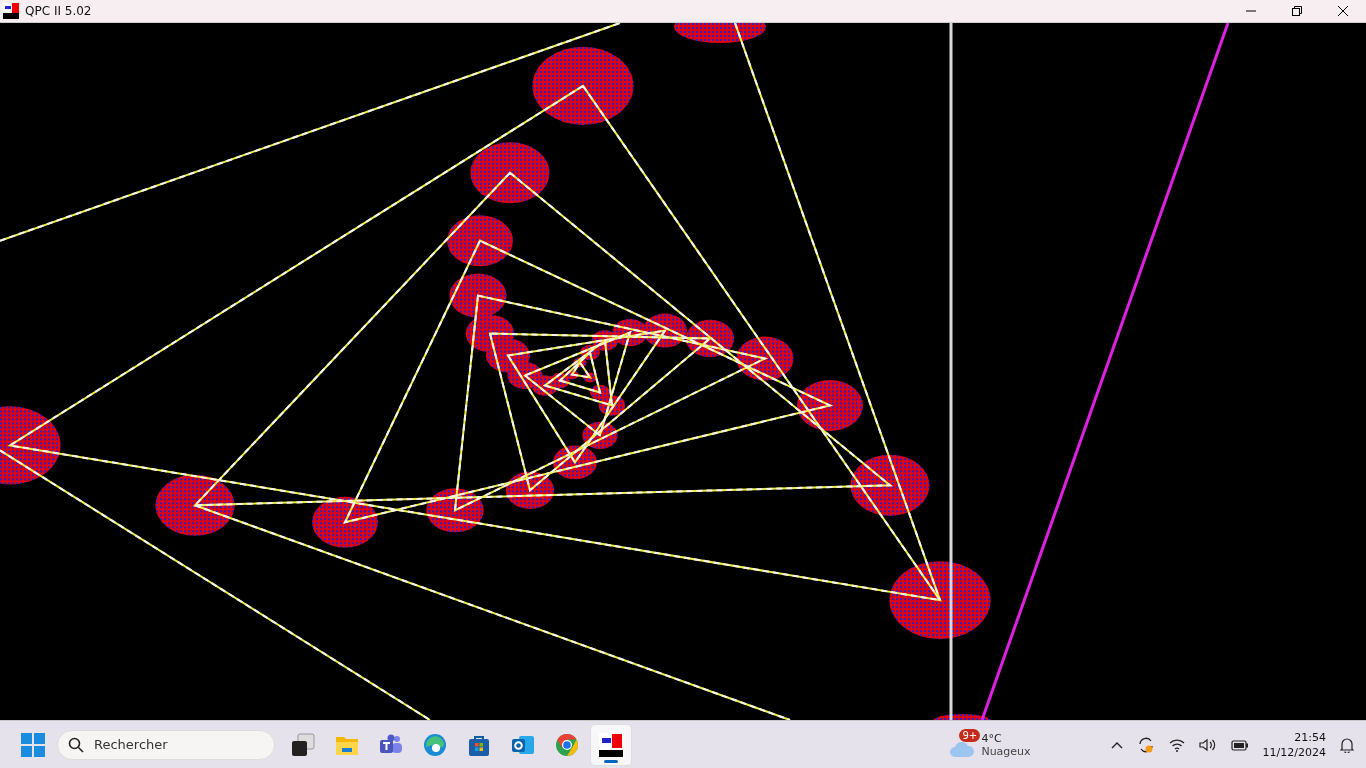 Image resolution: width=1366 pixels, height=768 pixels. I want to click on chevron-up-icon, so click(1116, 744).